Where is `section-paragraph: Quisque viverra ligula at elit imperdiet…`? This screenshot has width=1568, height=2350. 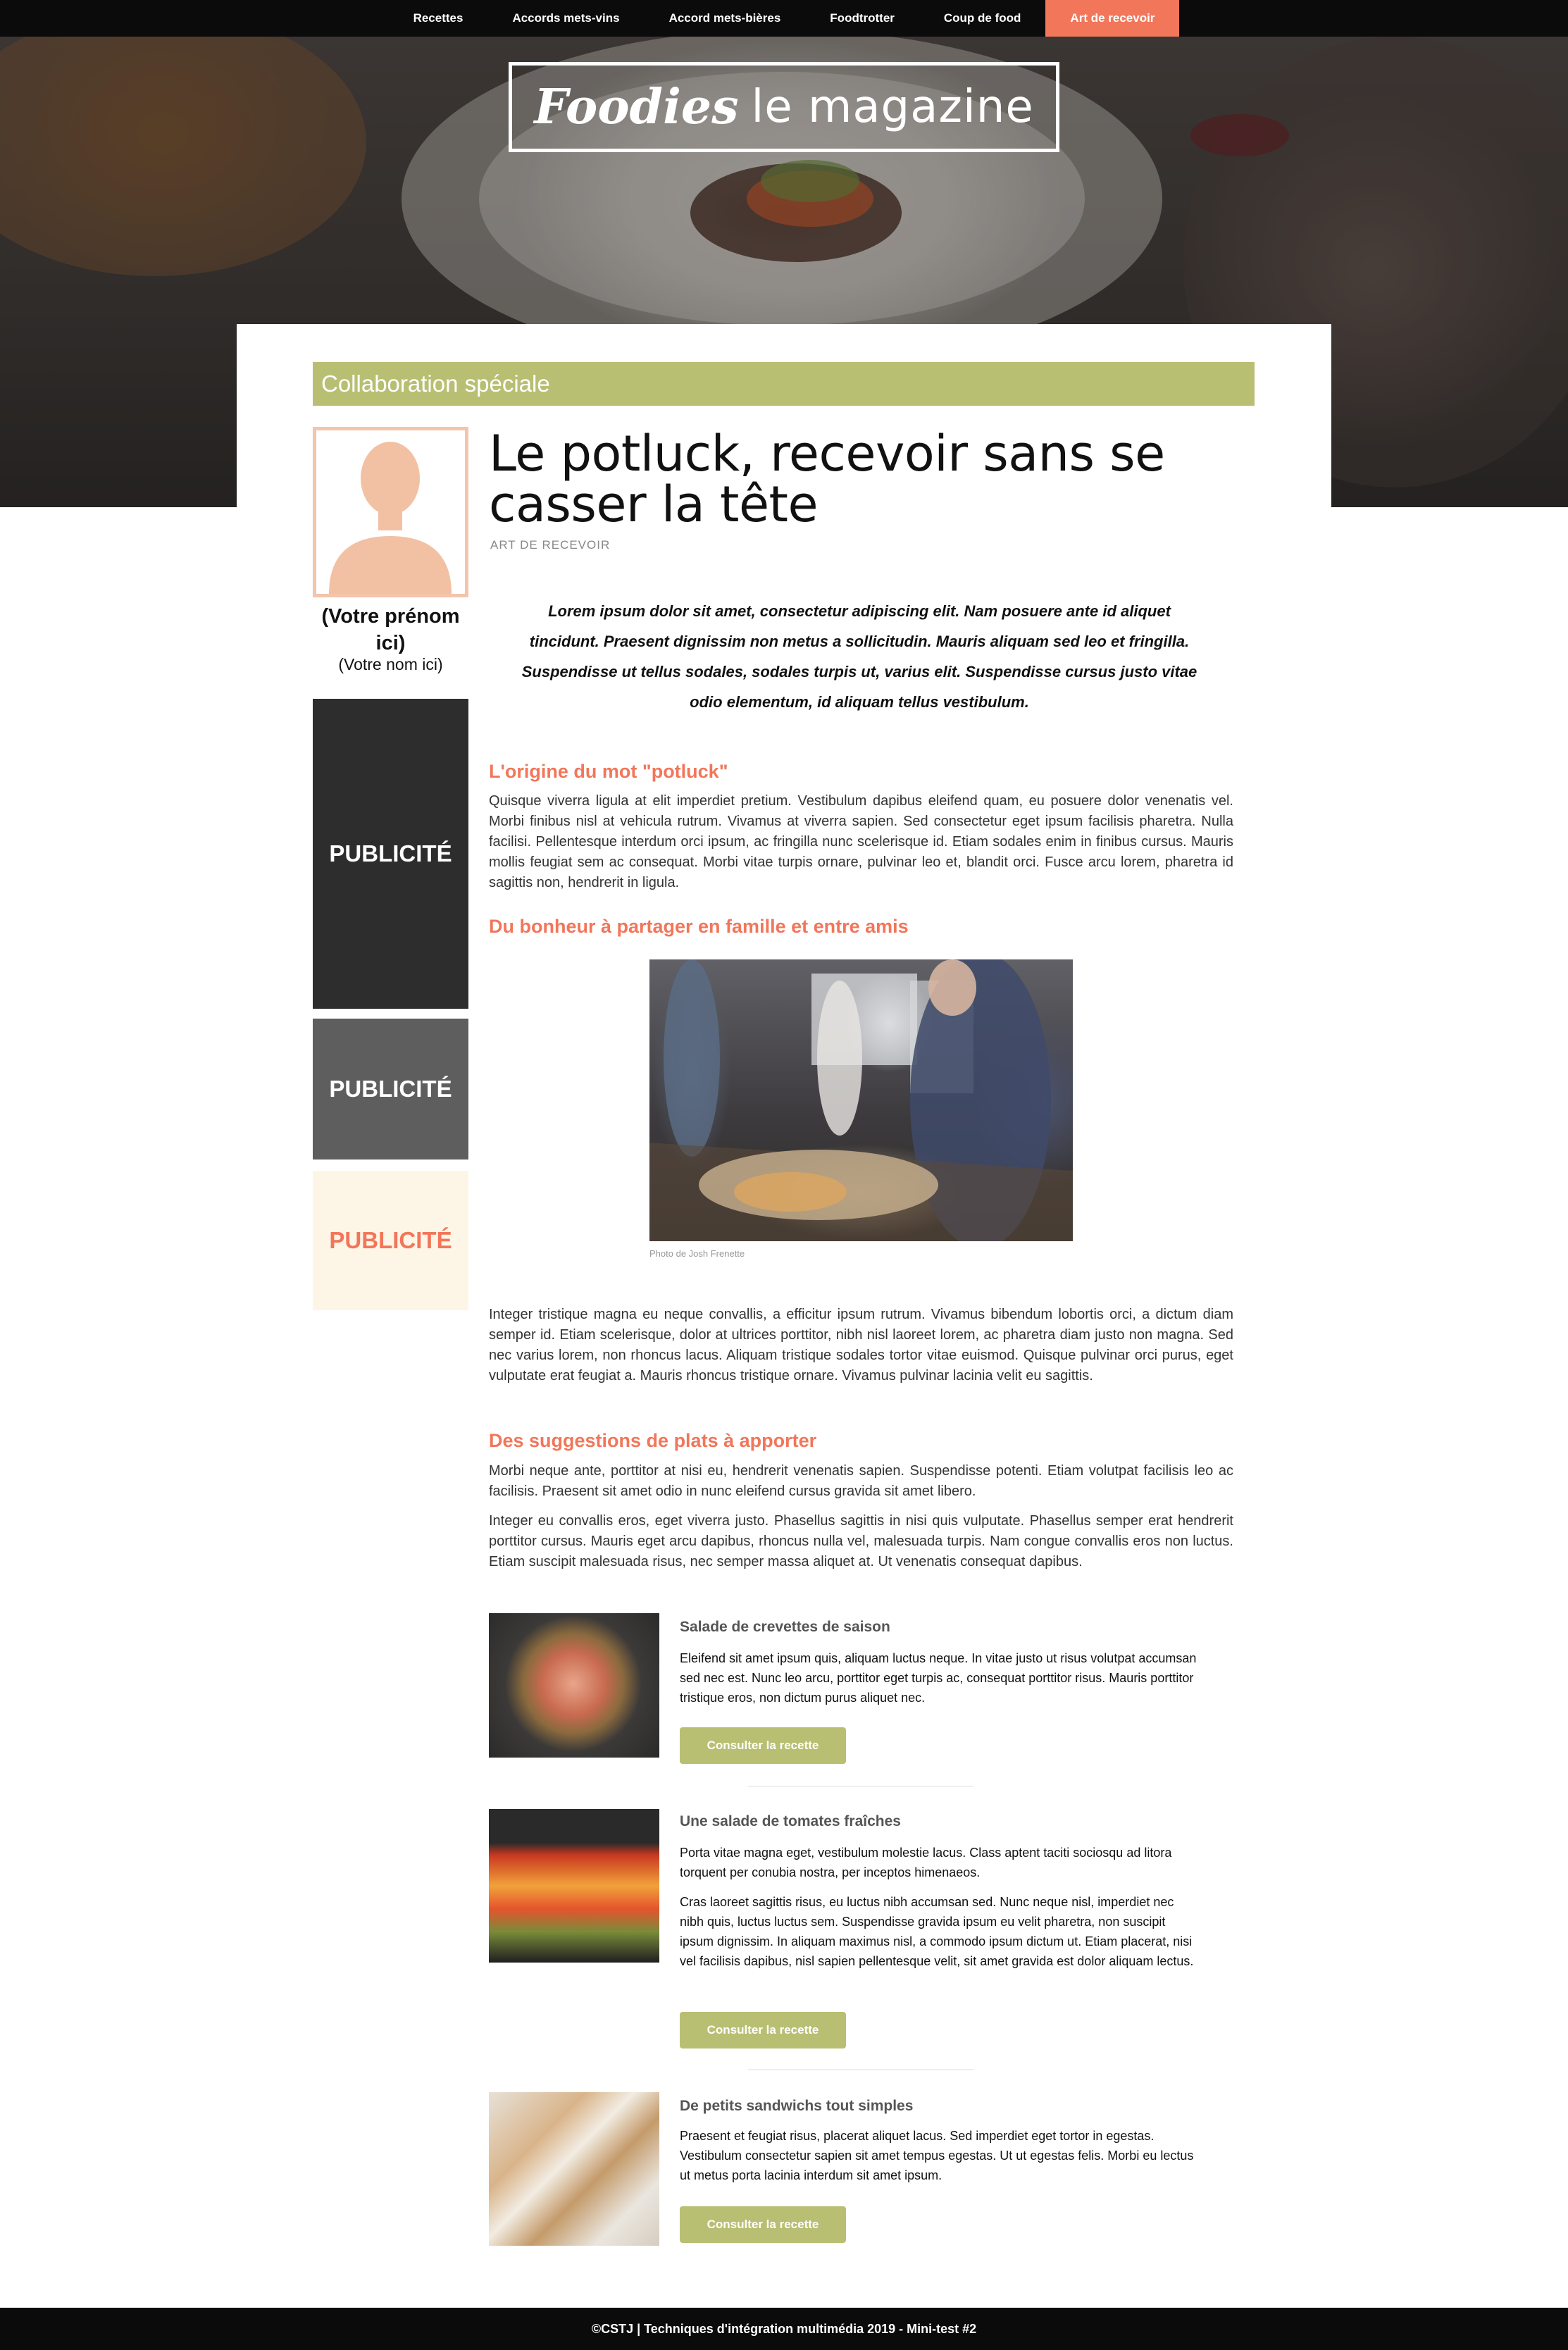 section-paragraph: Quisque viverra ligula at elit imperdiet… is located at coordinates (861, 841).